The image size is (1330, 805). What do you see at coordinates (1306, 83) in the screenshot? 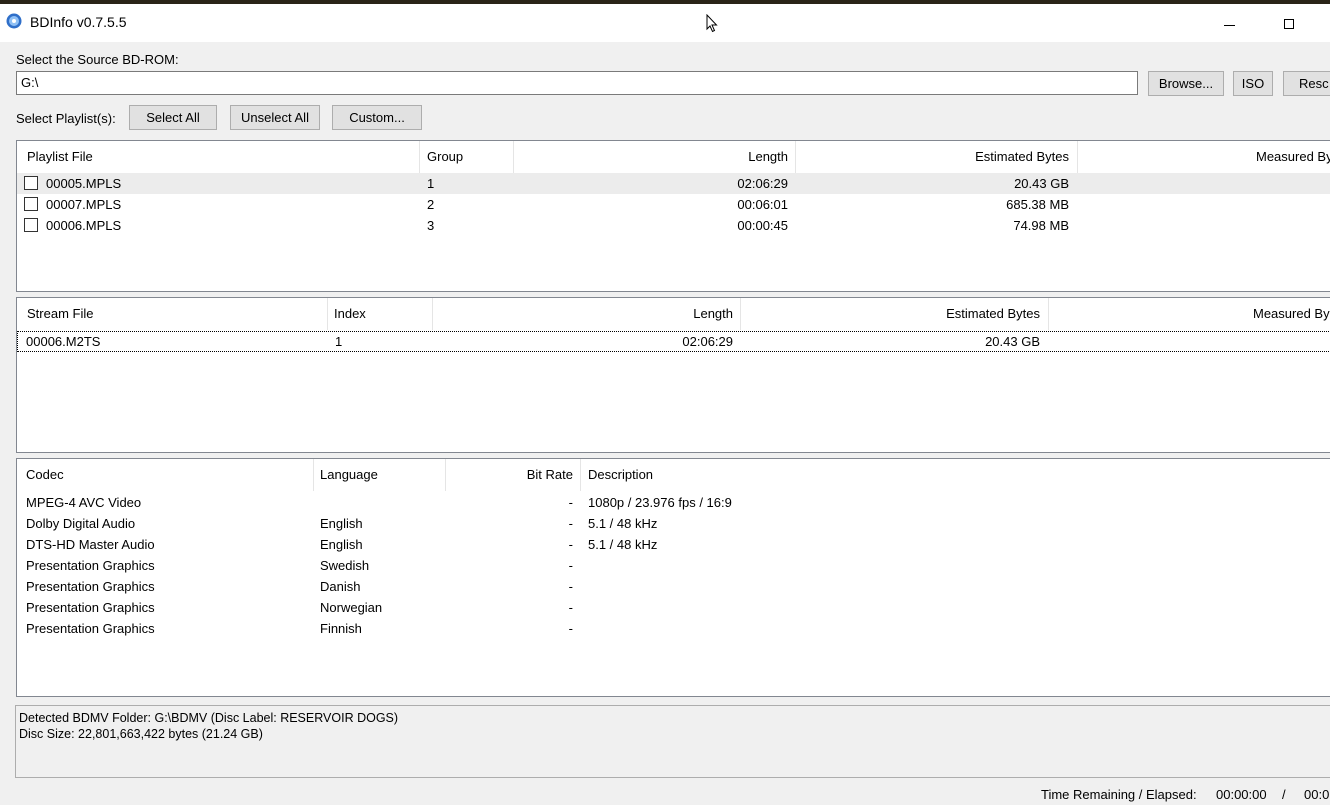
I see `rescan-button: Resc` at bounding box center [1306, 83].